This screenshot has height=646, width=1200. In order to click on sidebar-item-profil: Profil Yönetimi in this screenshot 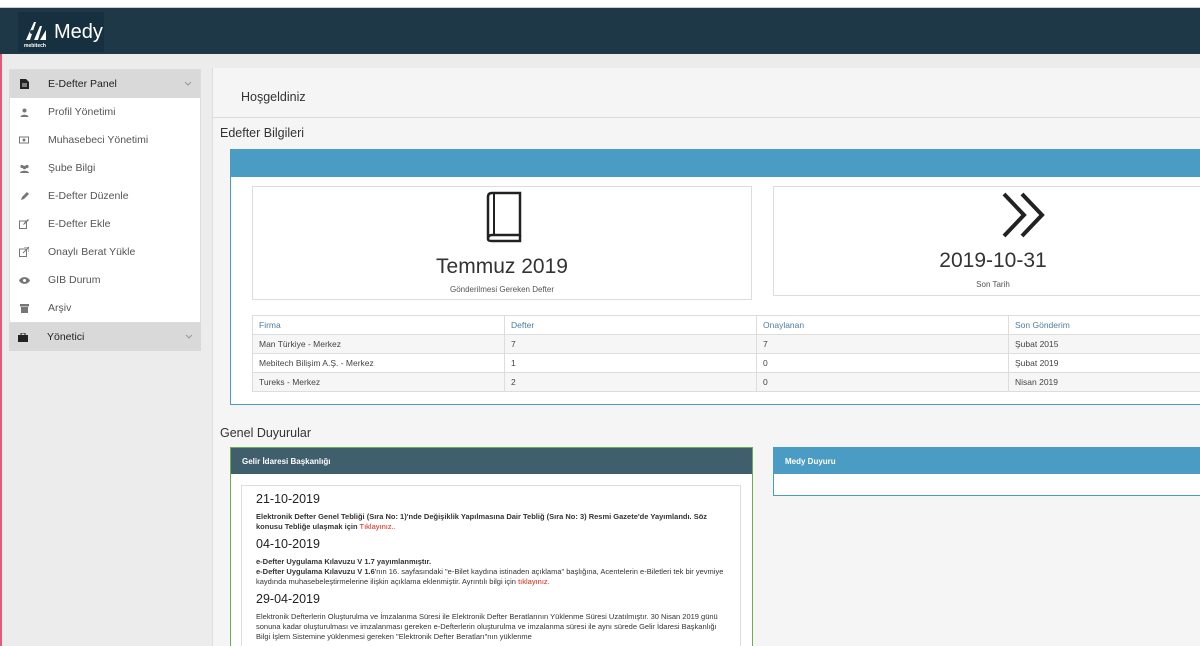, I will do `click(105, 112)`.